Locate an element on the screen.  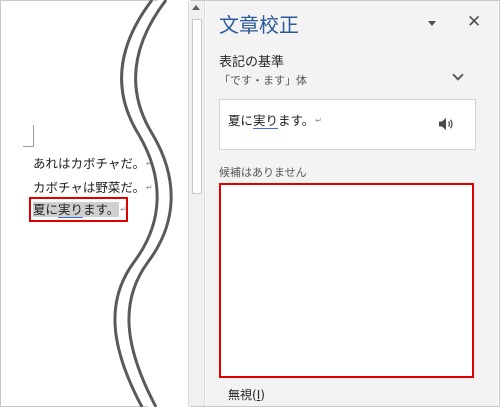
scroll-up-arrow-icon is located at coordinates (196, 7).